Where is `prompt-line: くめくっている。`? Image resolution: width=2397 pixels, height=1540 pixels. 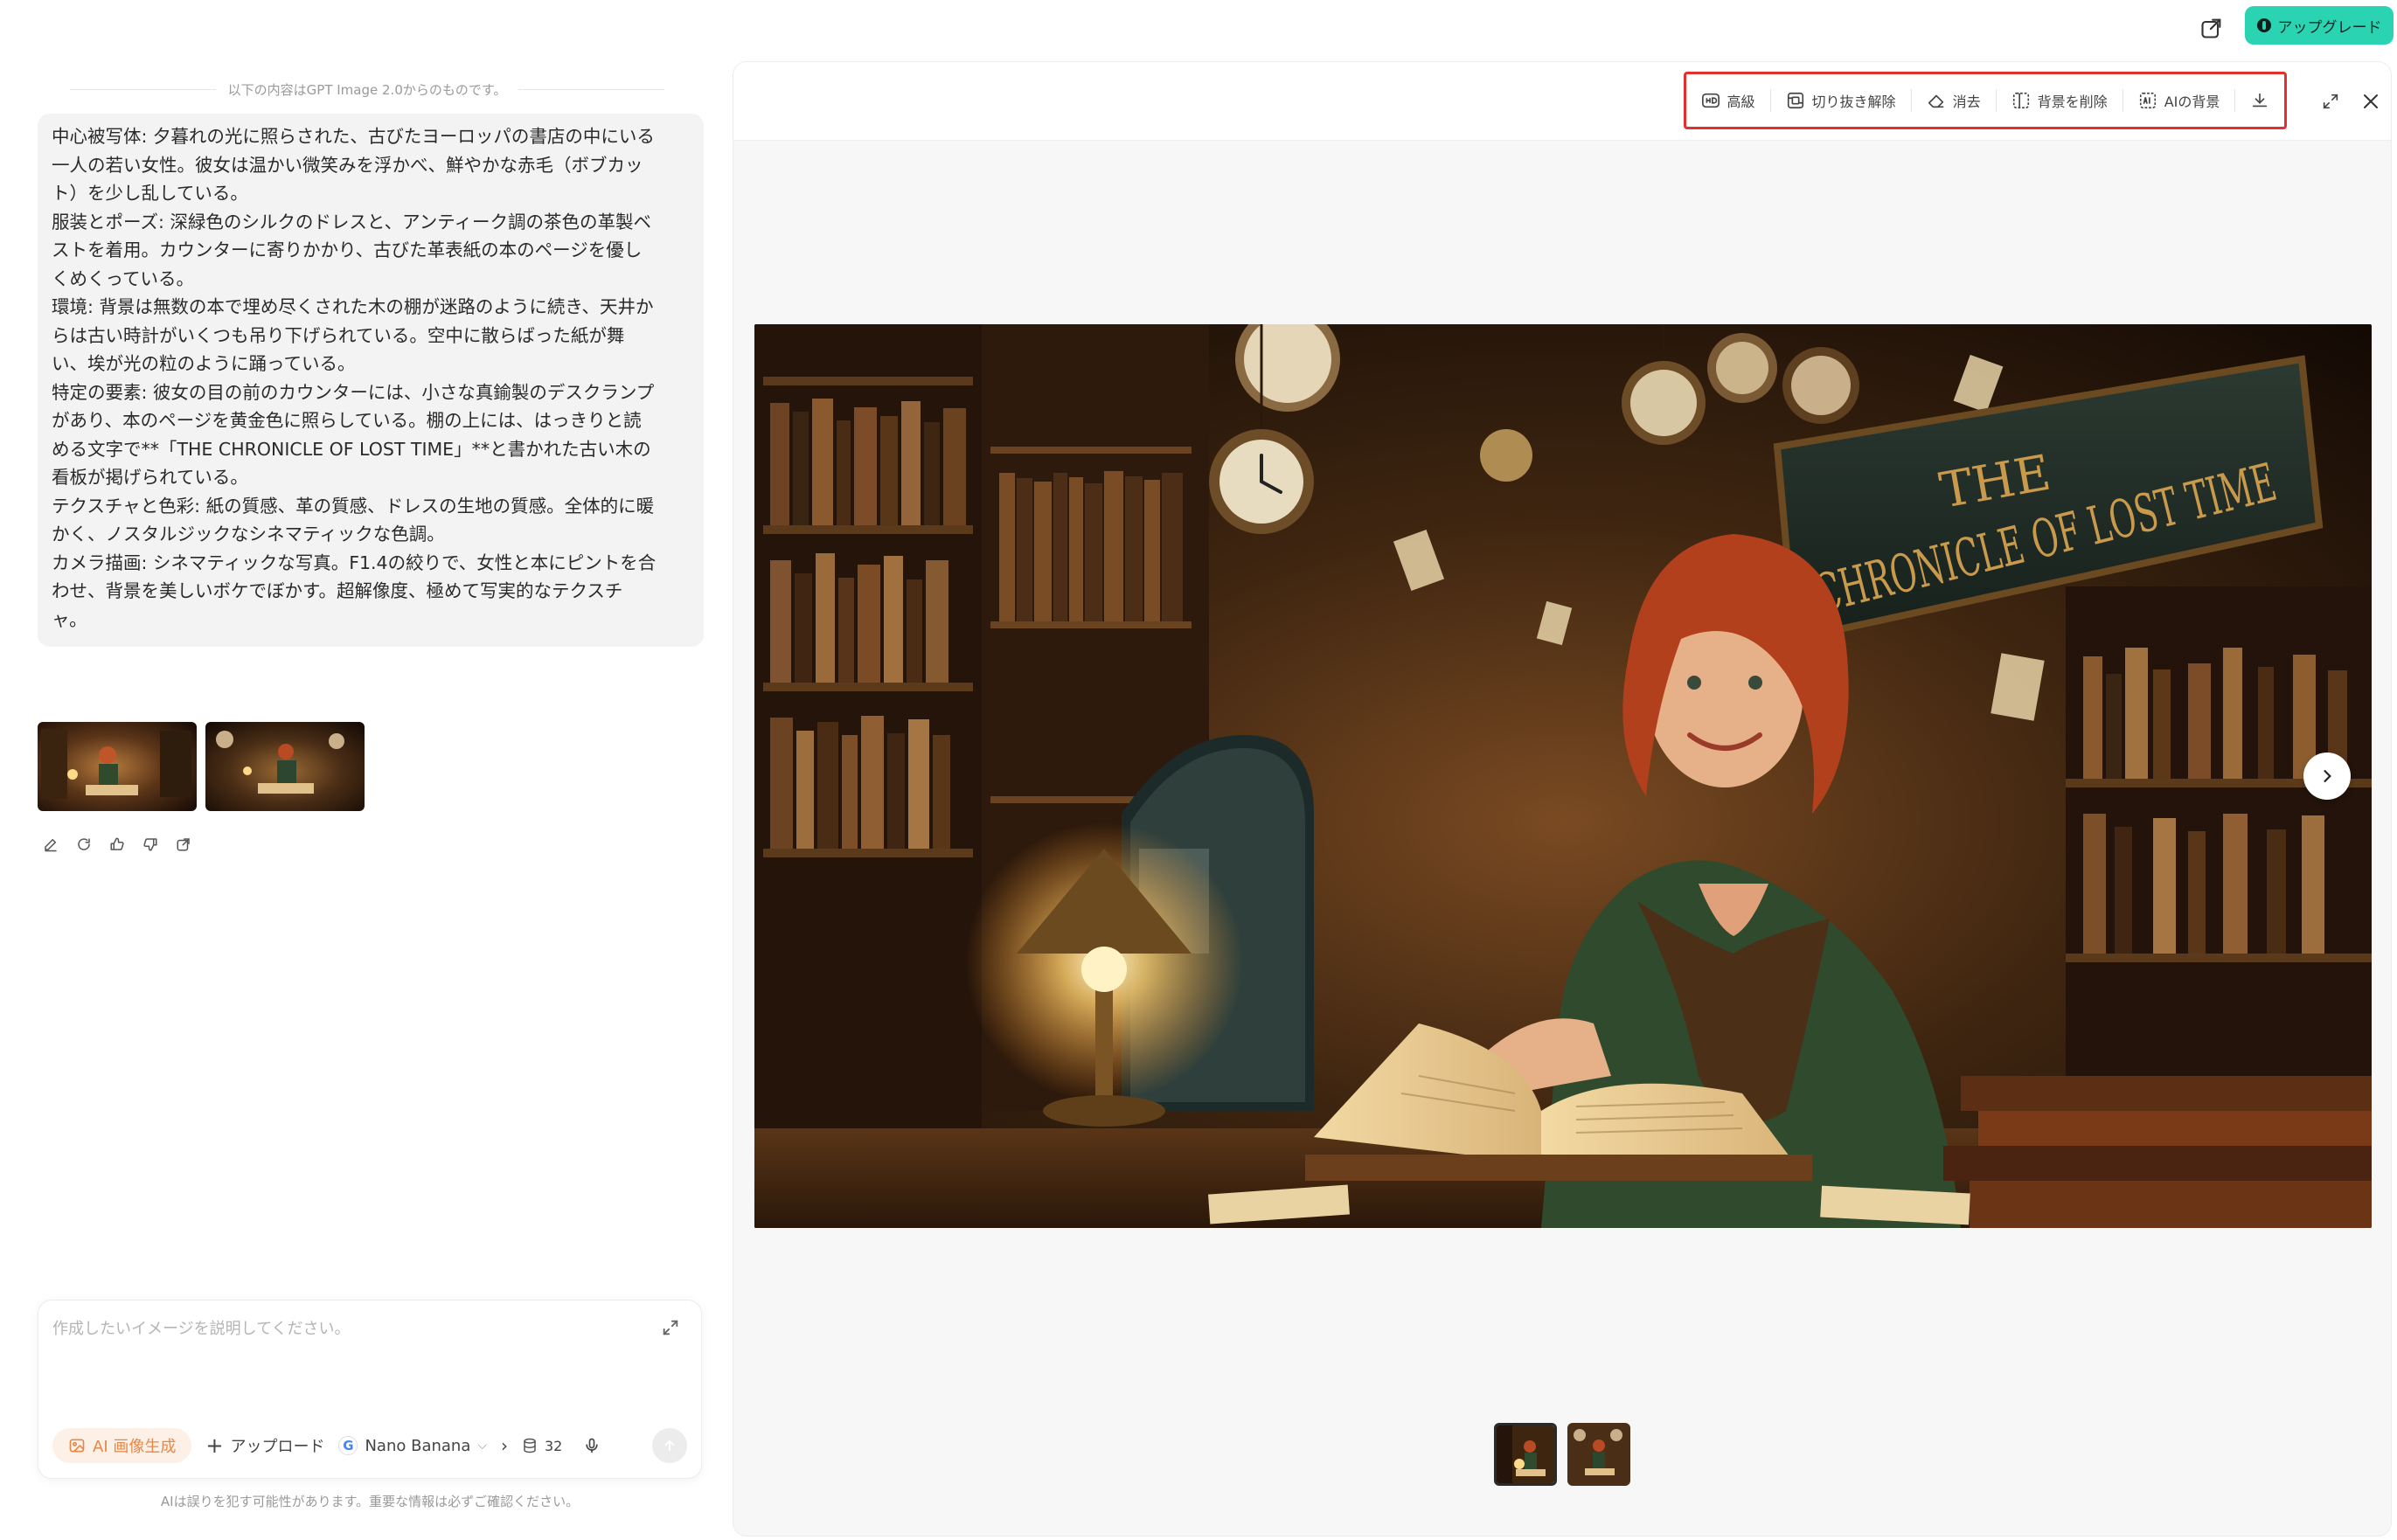 prompt-line: くめくっている。 is located at coordinates (123, 278).